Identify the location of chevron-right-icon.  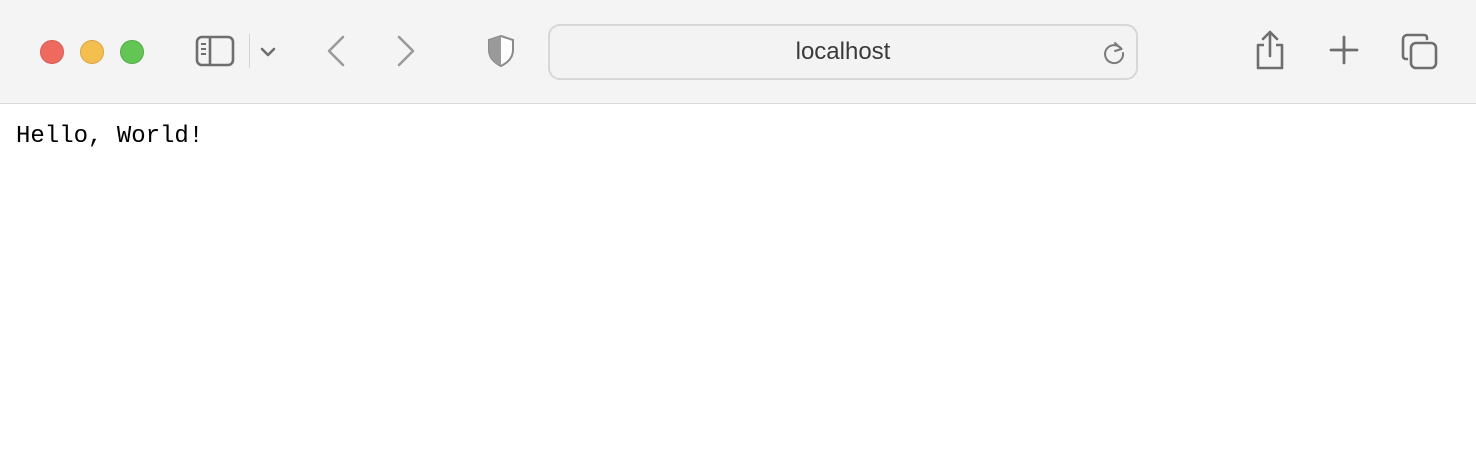
(406, 51).